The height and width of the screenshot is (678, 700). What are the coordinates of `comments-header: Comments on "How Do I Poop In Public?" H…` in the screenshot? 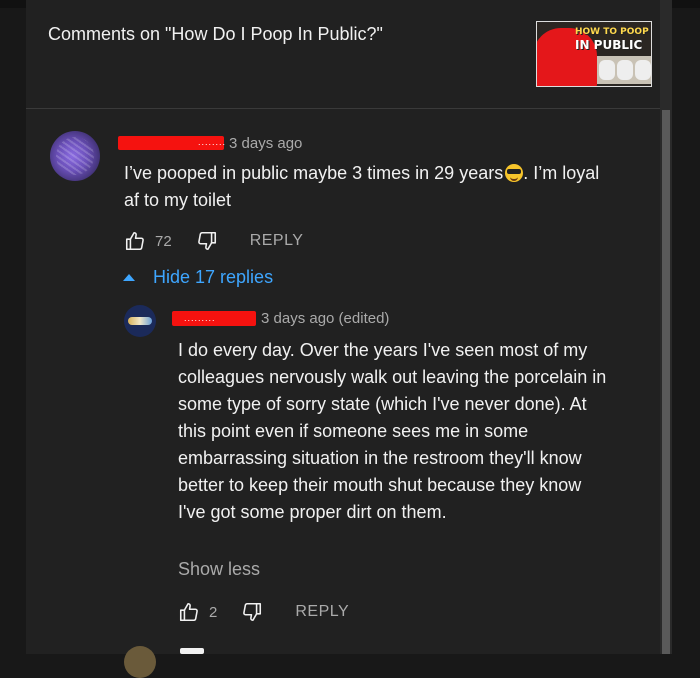 It's located at (343, 54).